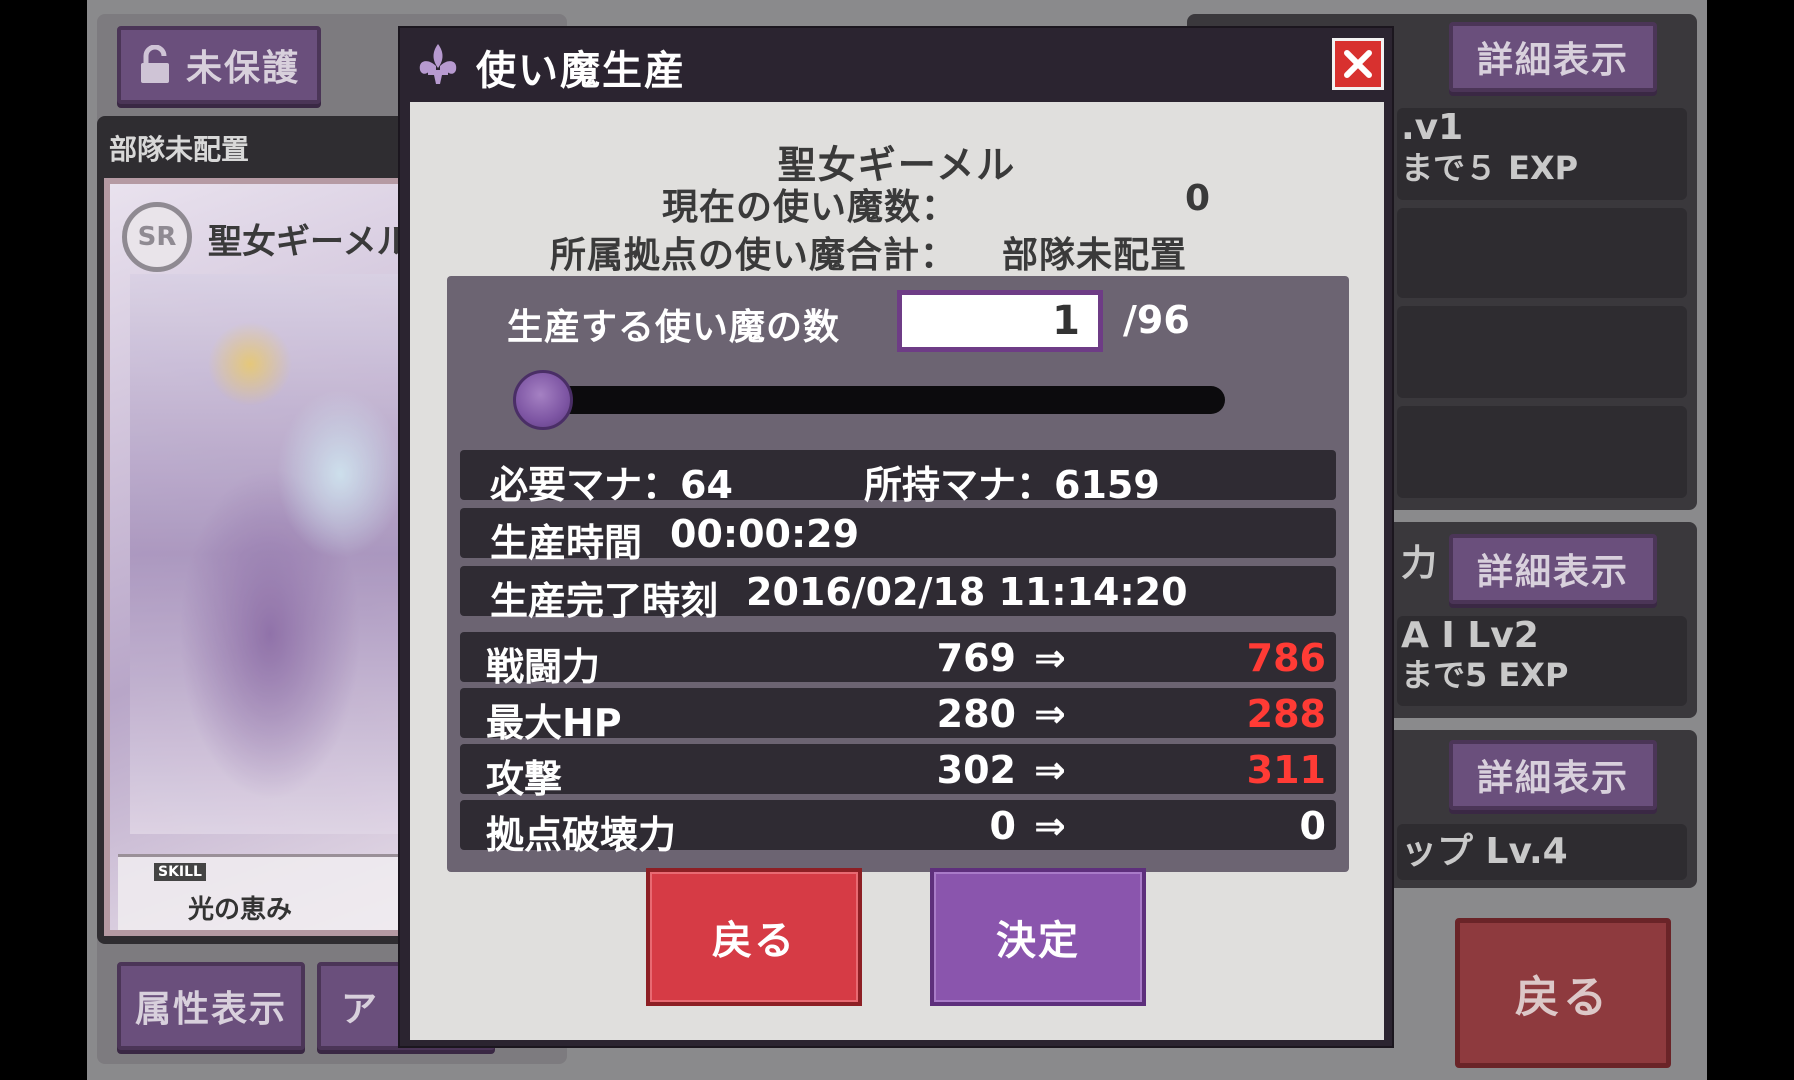 The height and width of the screenshot is (1080, 1794). What do you see at coordinates (976, 714) in the screenshot?
I see `stat-before: 280` at bounding box center [976, 714].